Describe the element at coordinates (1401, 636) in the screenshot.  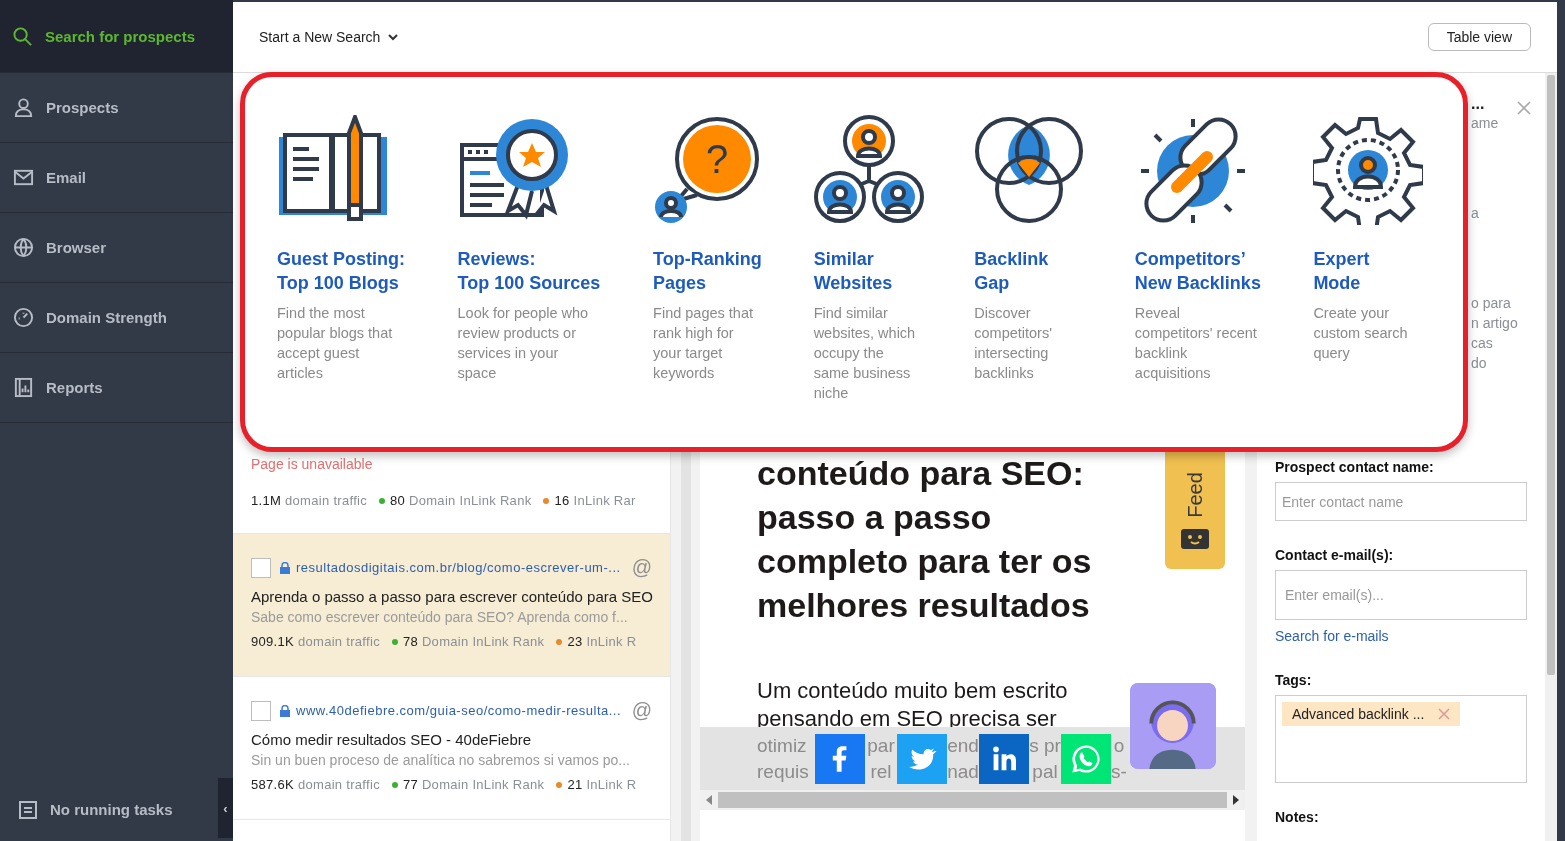
I see `search-emails-link: Search for e-mails` at that location.